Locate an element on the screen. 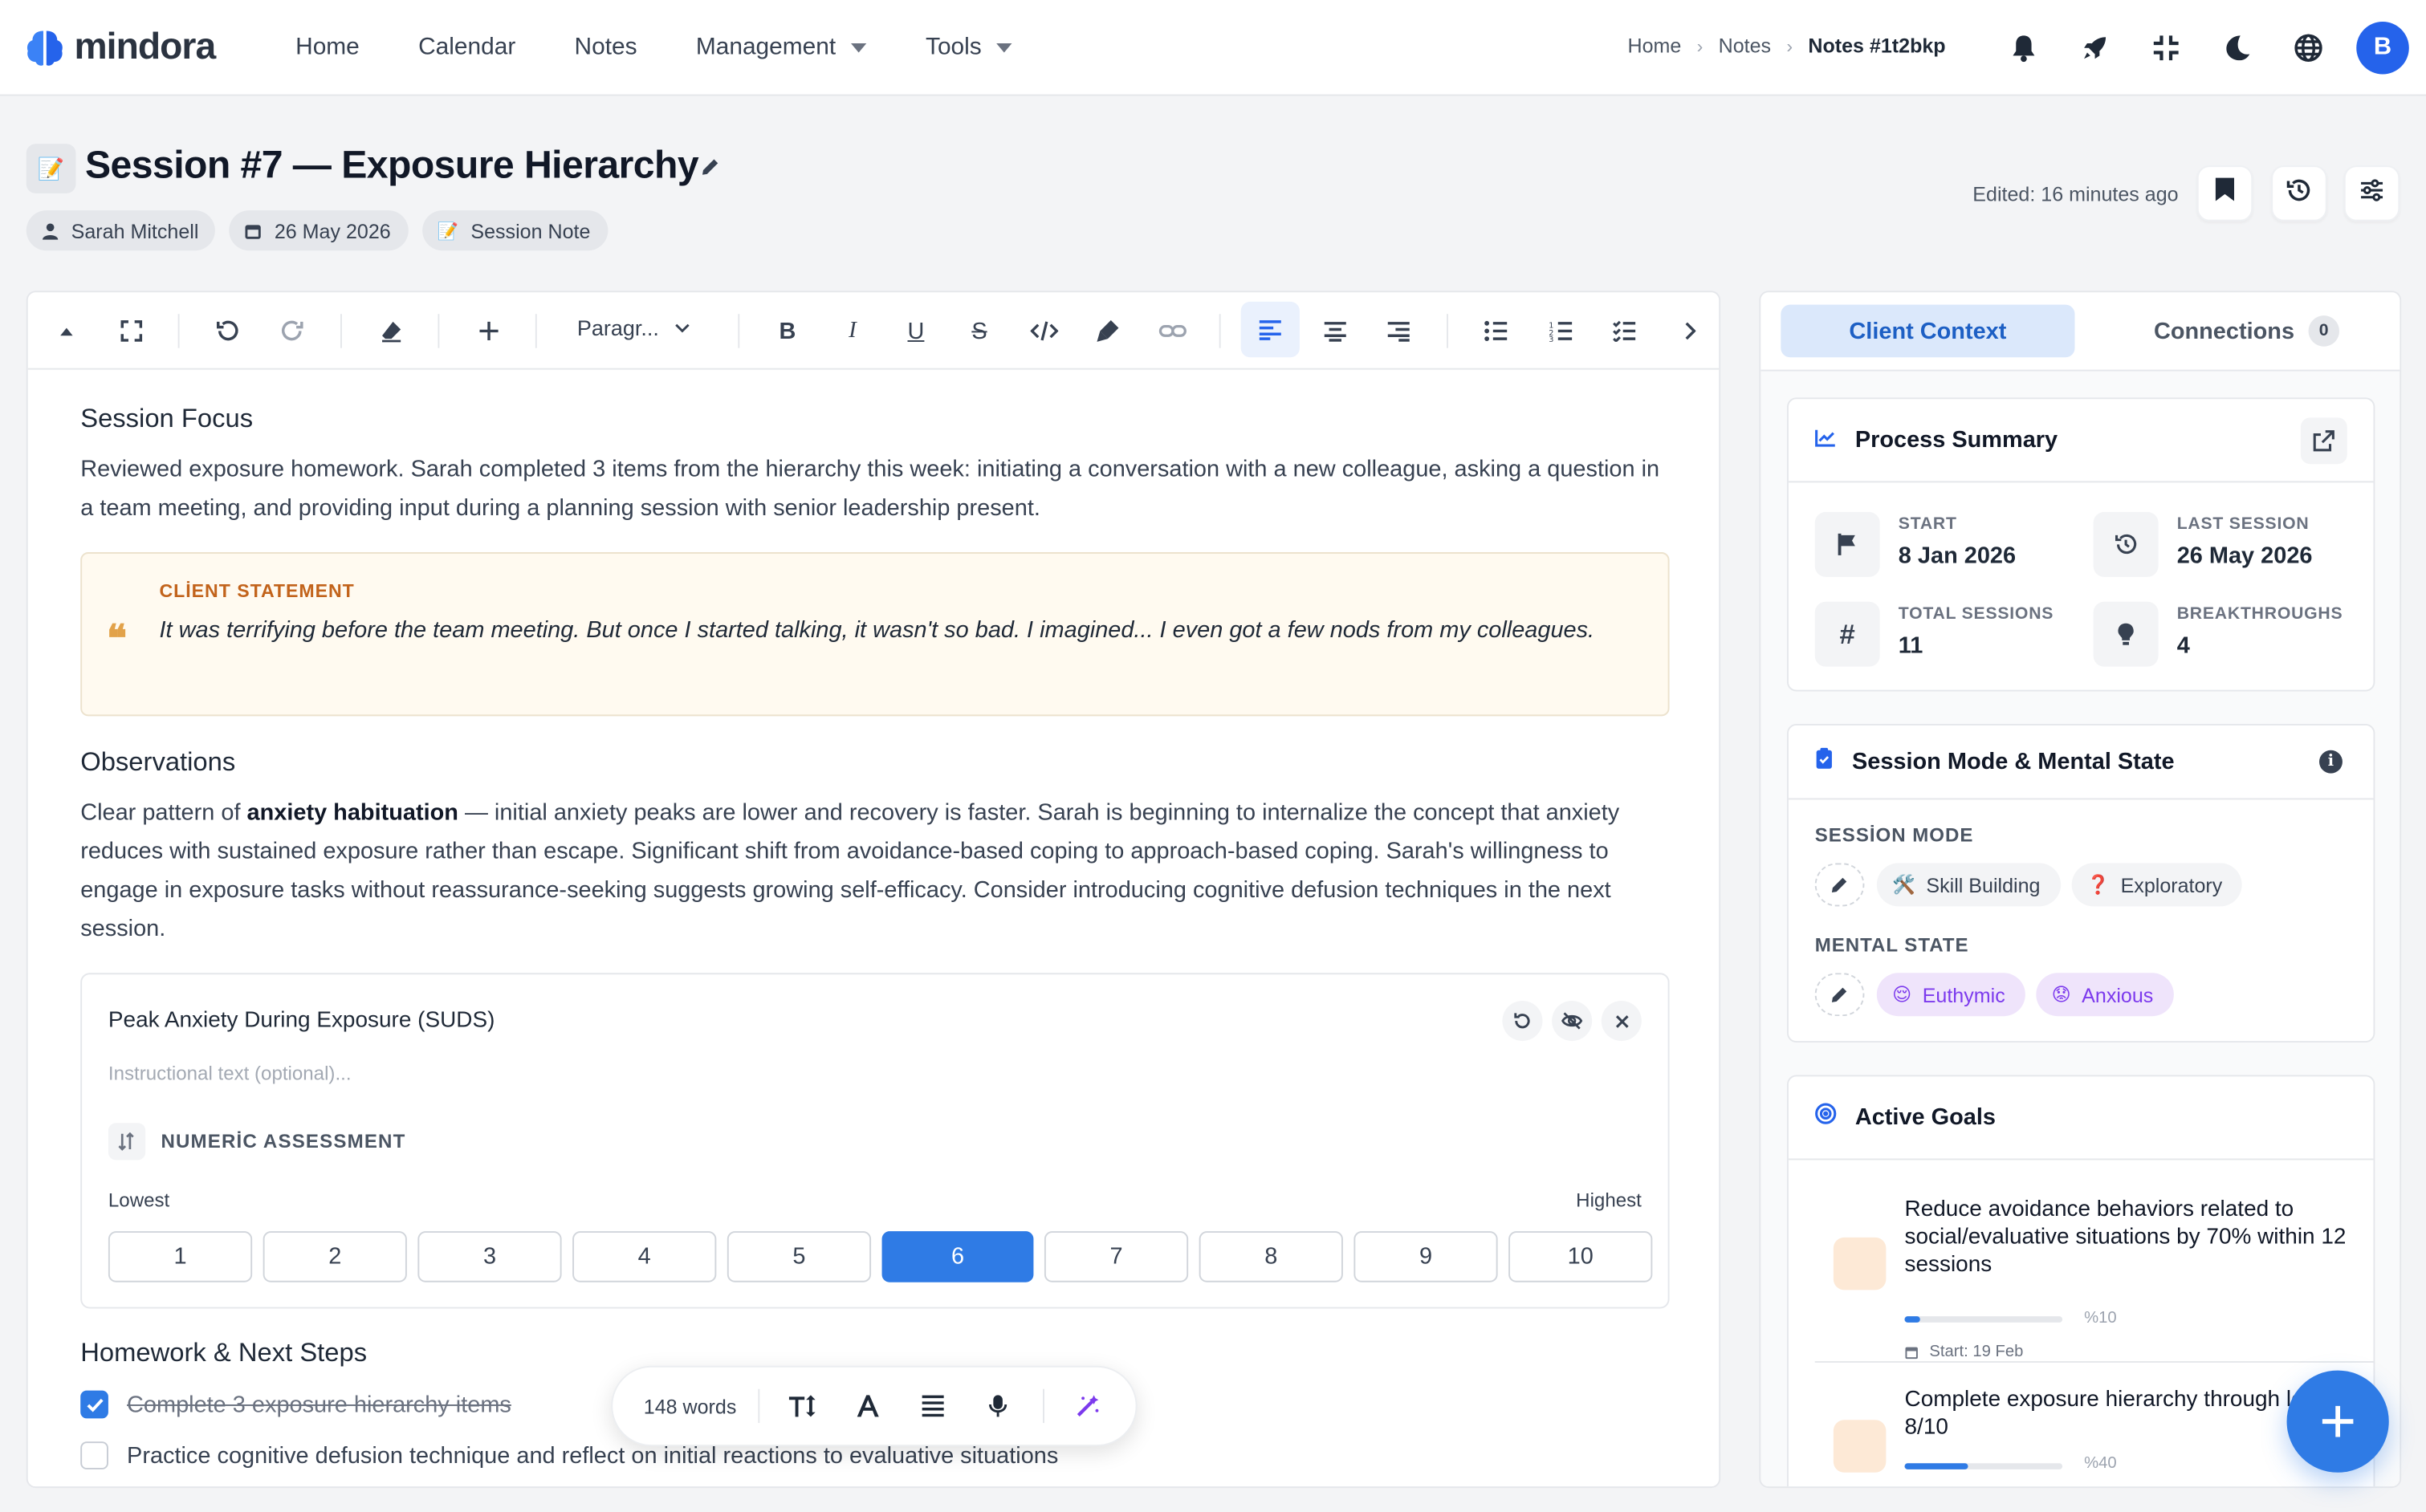 The height and width of the screenshot is (1512, 2426). state-pill-anxious: 😟 Anxious is located at coordinates (2105, 995).